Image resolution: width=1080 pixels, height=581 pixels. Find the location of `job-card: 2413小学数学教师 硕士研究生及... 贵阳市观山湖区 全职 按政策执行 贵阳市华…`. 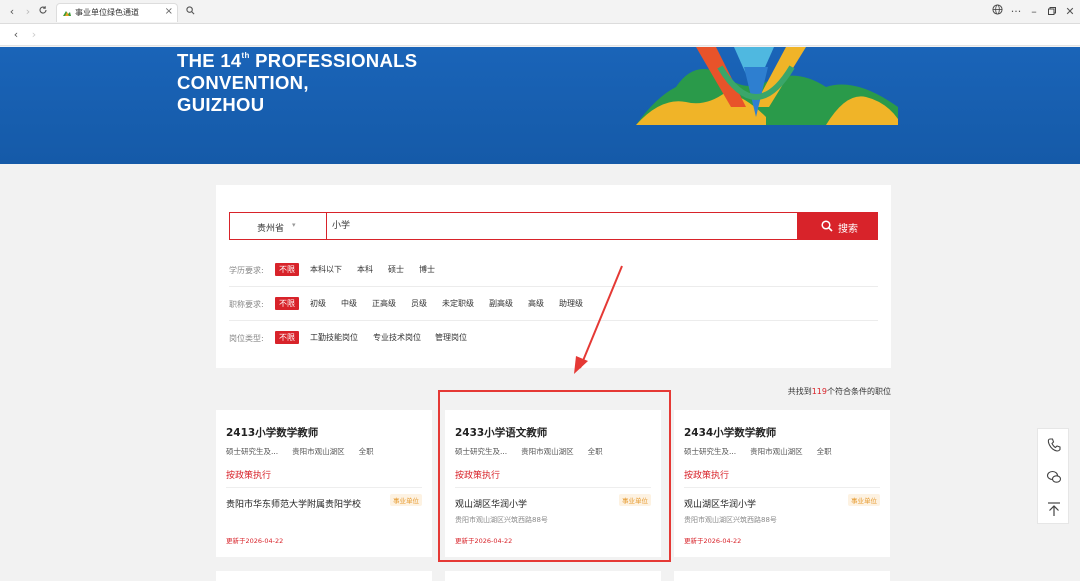

job-card: 2413小学数学教师 硕士研究生及... 贵阳市观山湖区 全职 按政策执行 贵阳市华… is located at coordinates (324, 483).